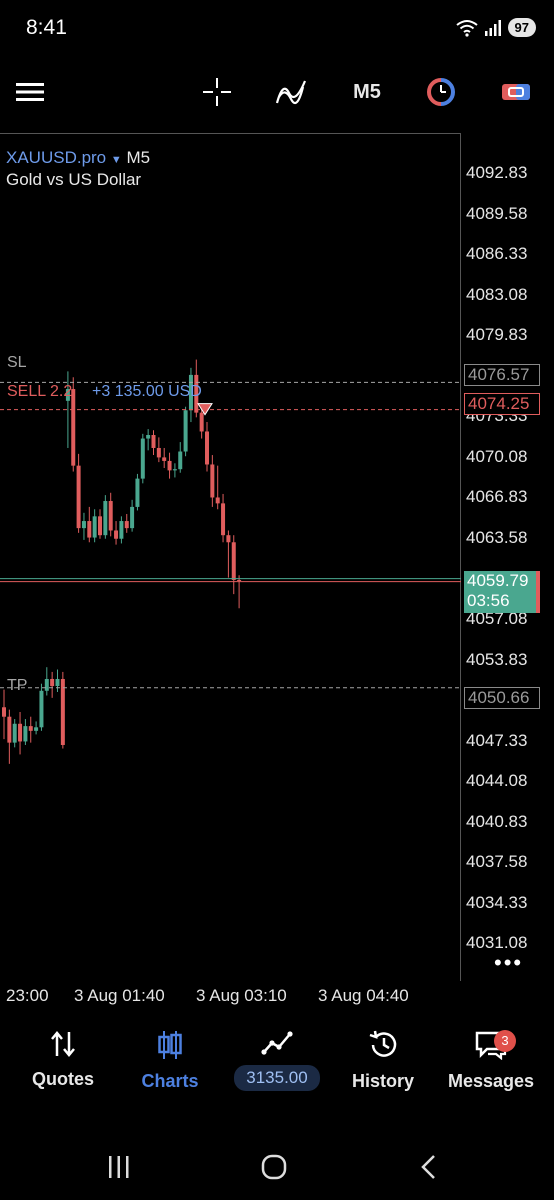 Image resolution: width=554 pixels, height=1200 pixels. I want to click on price-axis-label: 4063.58, so click(497, 537).